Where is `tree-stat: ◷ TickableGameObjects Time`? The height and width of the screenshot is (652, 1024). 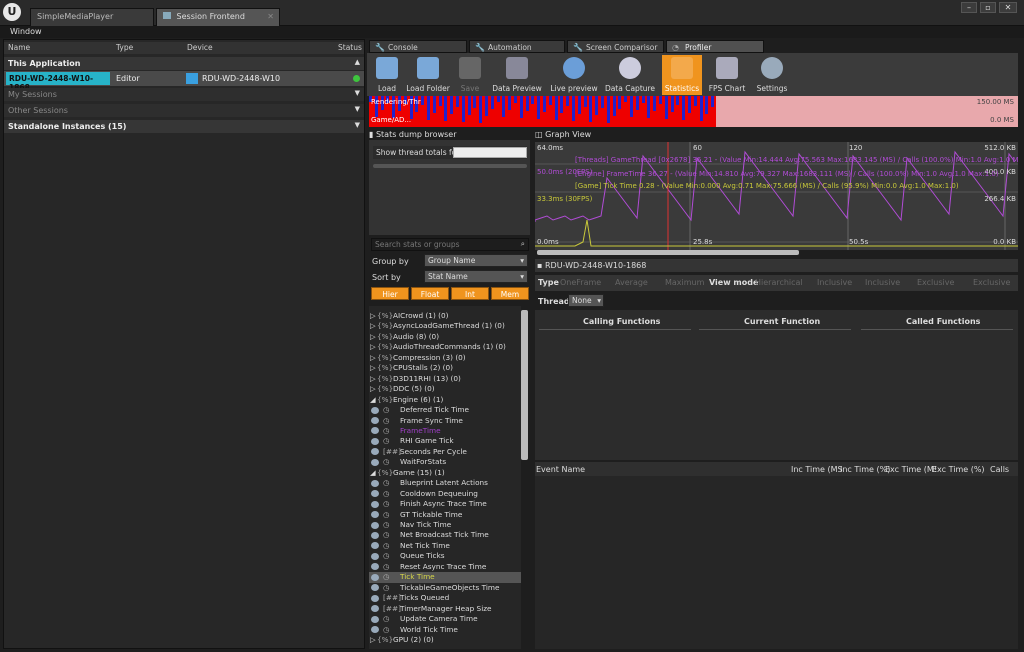
tree-stat: ◷ TickableGameObjects Time is located at coordinates (445, 588).